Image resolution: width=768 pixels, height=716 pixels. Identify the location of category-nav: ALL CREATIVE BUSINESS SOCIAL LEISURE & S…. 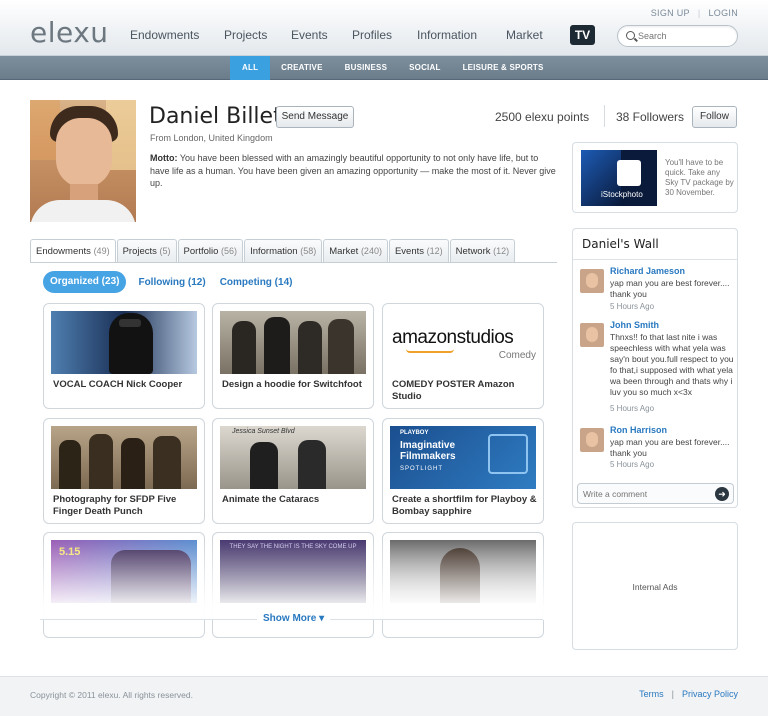
(384, 68).